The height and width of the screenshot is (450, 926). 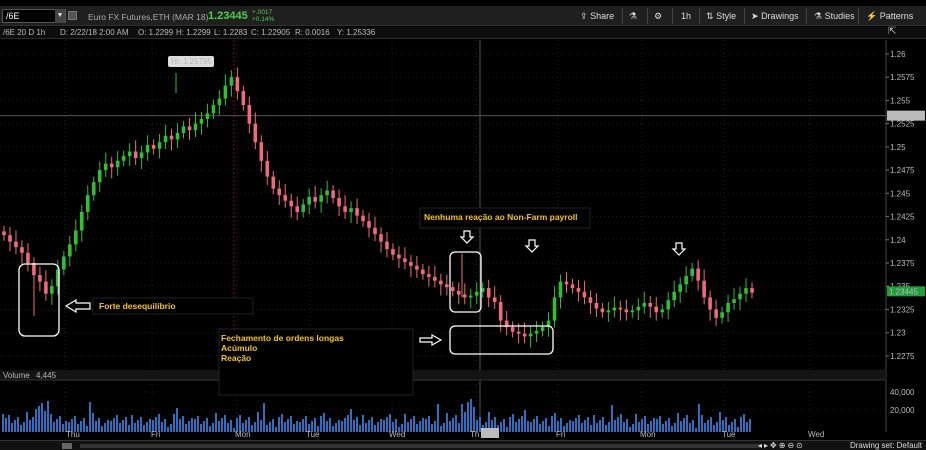 What do you see at coordinates (903, 291) in the screenshot?
I see `last-price-marker-label: 1.23445` at bounding box center [903, 291].